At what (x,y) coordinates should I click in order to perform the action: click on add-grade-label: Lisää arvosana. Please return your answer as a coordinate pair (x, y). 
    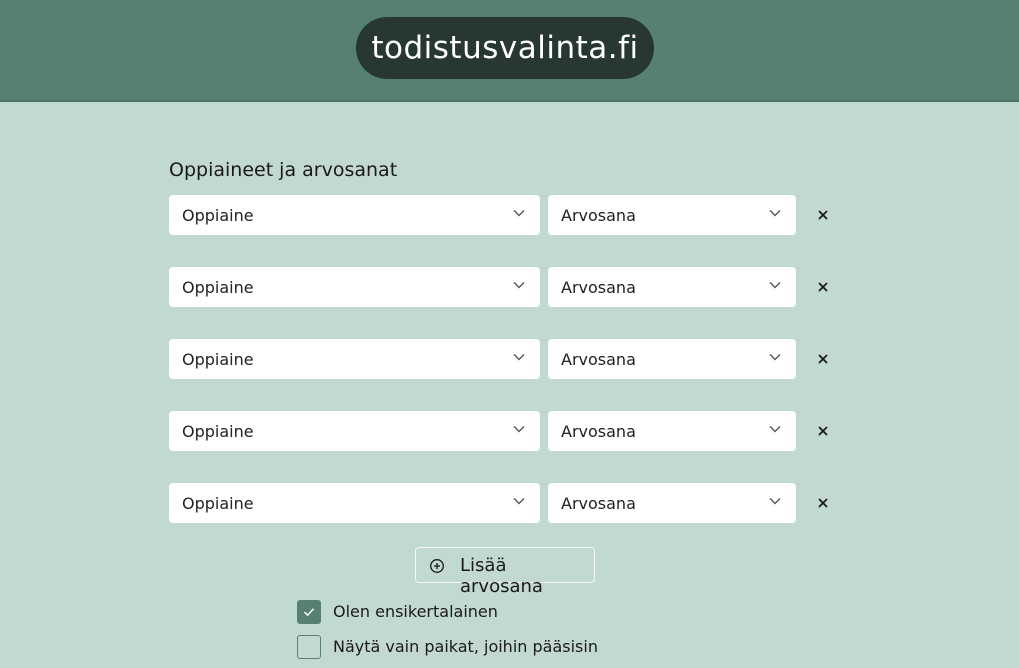
    Looking at the image, I should click on (501, 576).